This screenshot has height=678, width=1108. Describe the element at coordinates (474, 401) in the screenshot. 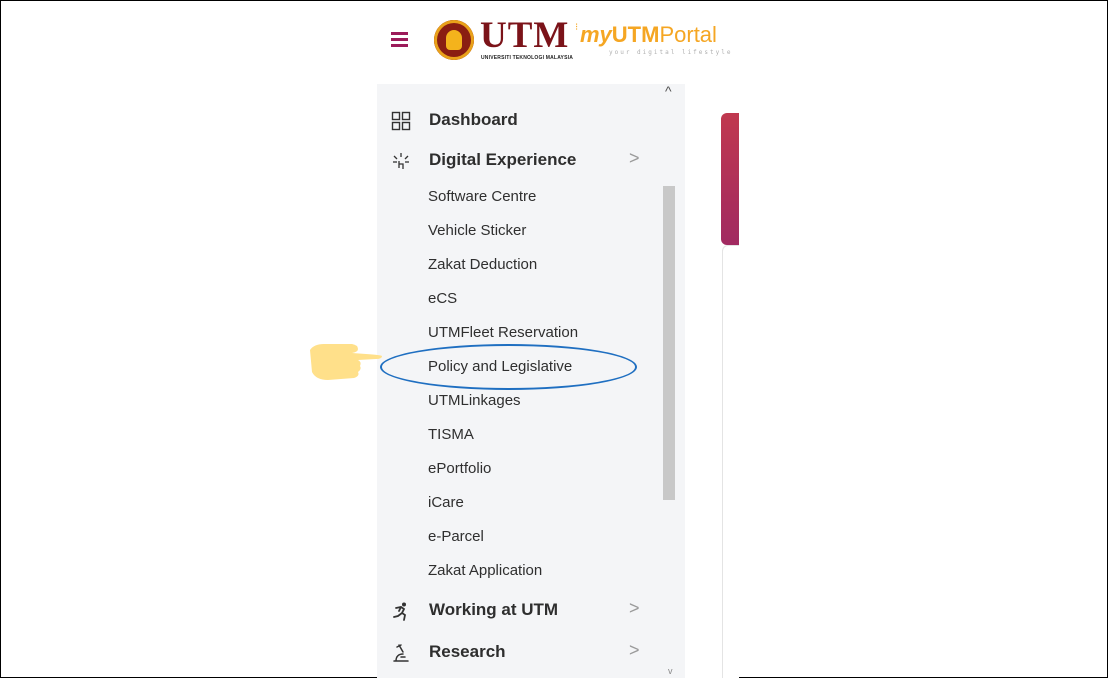

I see `submenu-item-utmlinkages: UTMLinkages` at that location.